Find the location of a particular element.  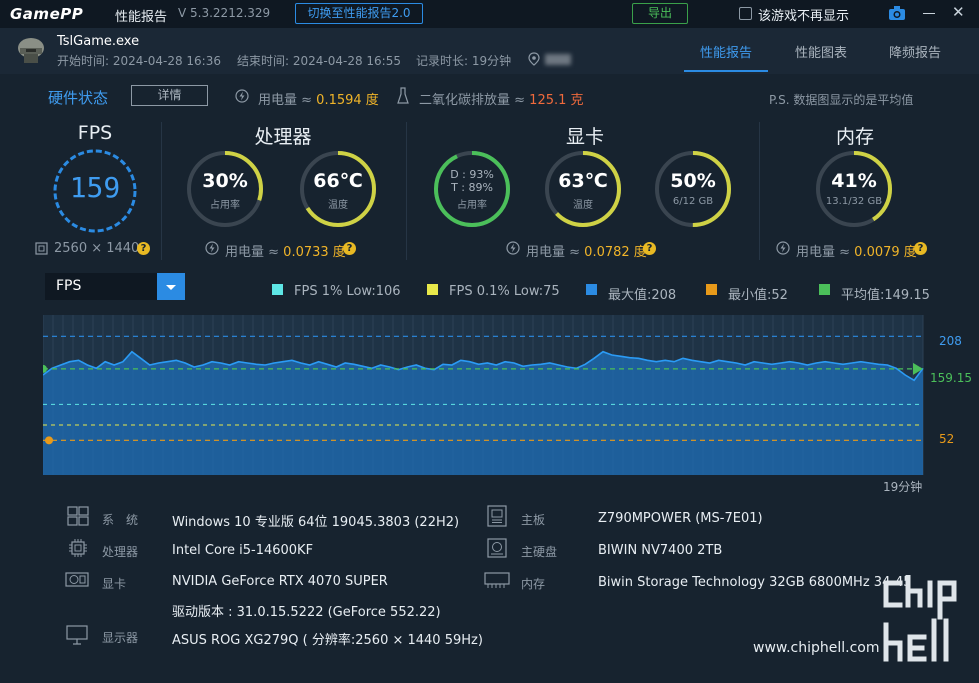

gpu-usage-gauge: D : 93% T : 89% 占用率 is located at coordinates (472, 189).